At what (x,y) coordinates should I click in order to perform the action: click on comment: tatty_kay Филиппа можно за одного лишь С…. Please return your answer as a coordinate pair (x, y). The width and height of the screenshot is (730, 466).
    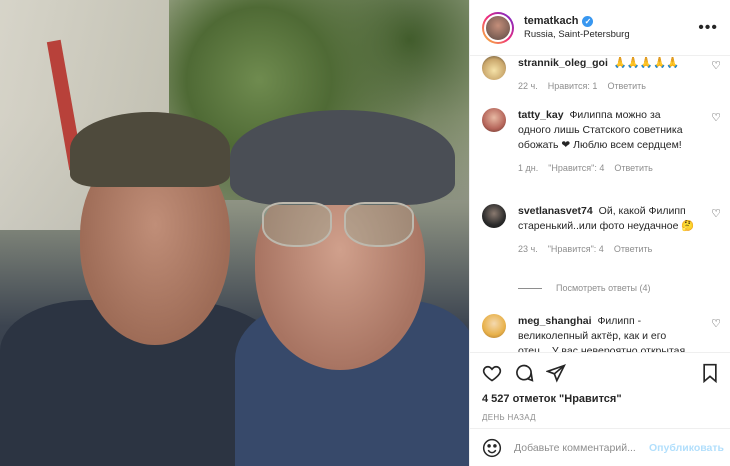
    Looking at the image, I should click on (602, 140).